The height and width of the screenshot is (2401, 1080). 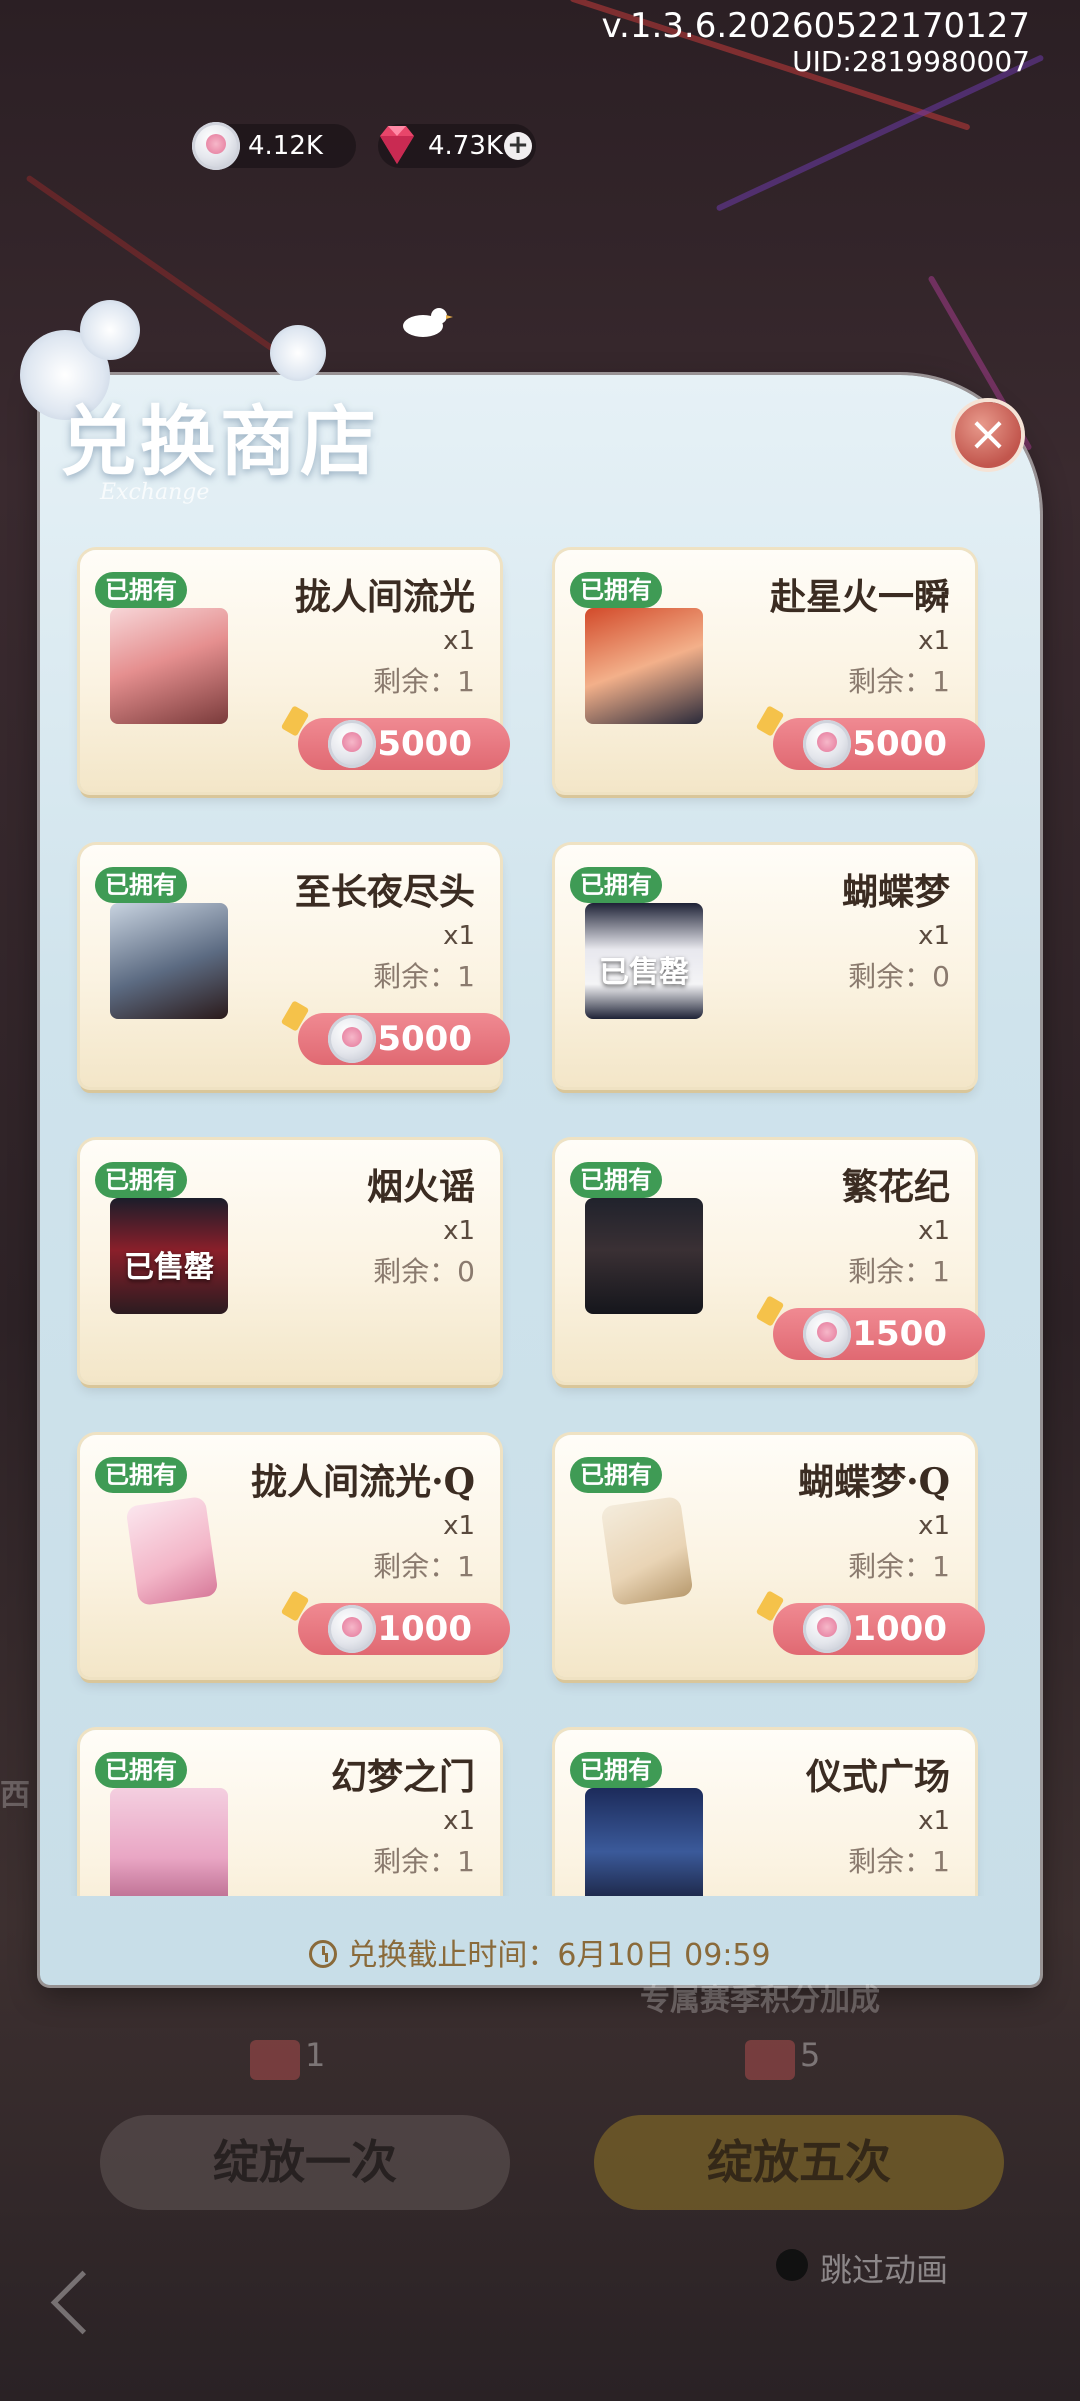 I want to click on item-name: 蝴蝶梦·Q, so click(x=874, y=1482).